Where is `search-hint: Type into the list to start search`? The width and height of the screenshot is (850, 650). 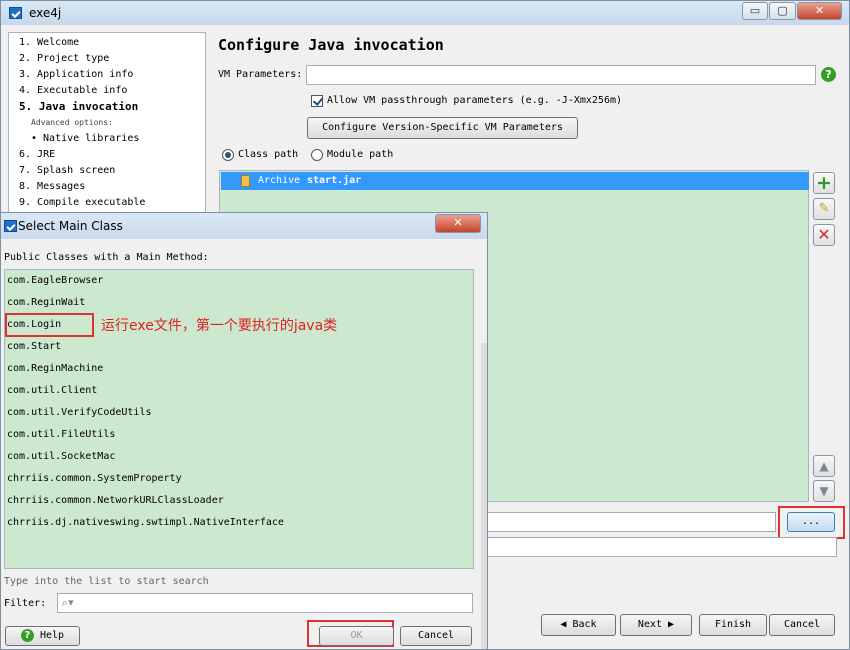
search-hint: Type into the list to start search is located at coordinates (106, 581).